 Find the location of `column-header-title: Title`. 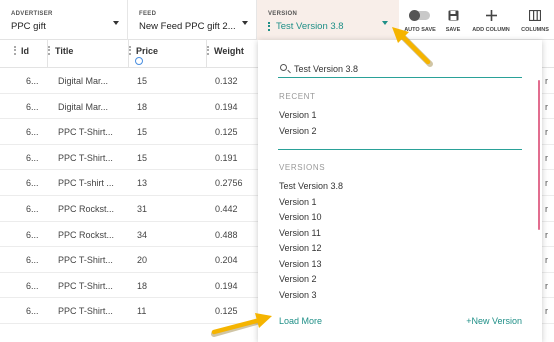

column-header-title: Title is located at coordinates (60, 51).